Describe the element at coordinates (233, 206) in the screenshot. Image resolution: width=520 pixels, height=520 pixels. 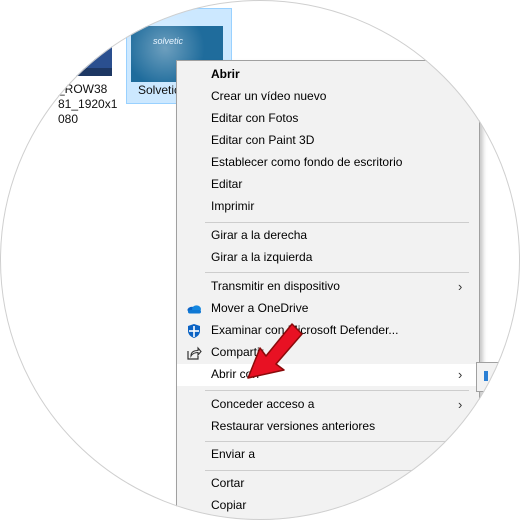
I see `menu-item-label: Imprimir` at that location.